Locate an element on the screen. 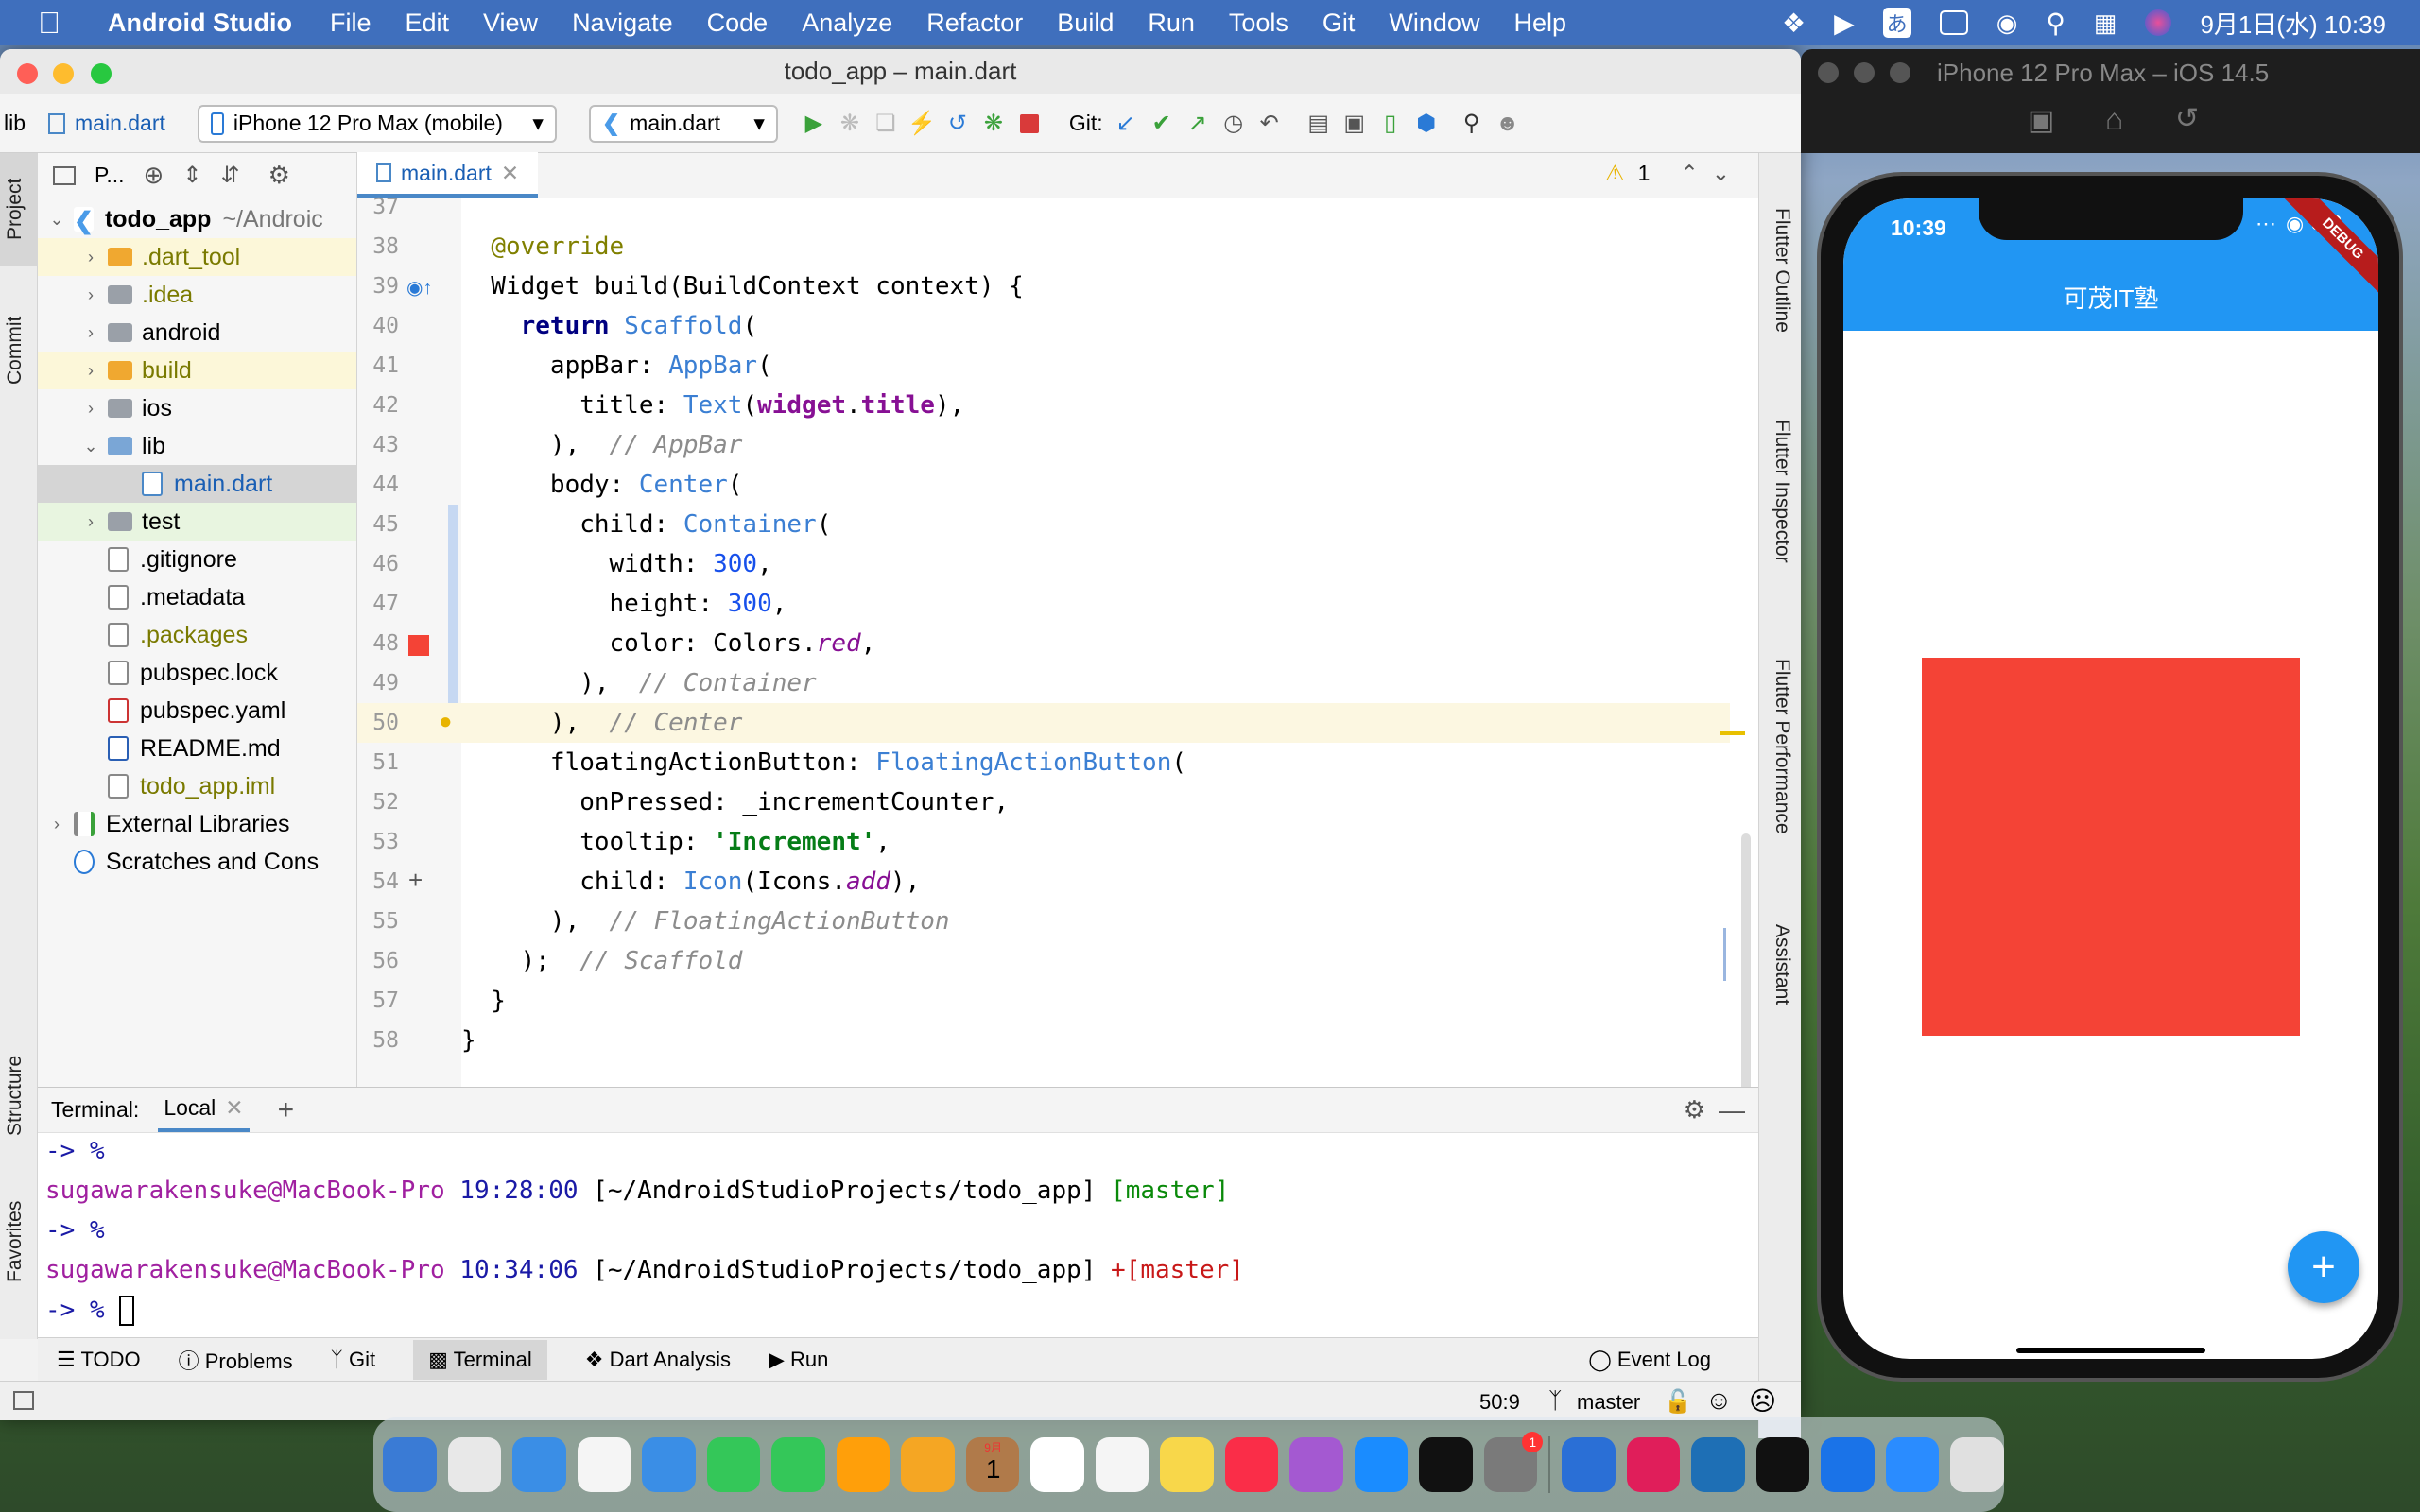 Image resolution: width=2420 pixels, height=1512 pixels. code-line: appBar: AppBar( is located at coordinates (616, 366).